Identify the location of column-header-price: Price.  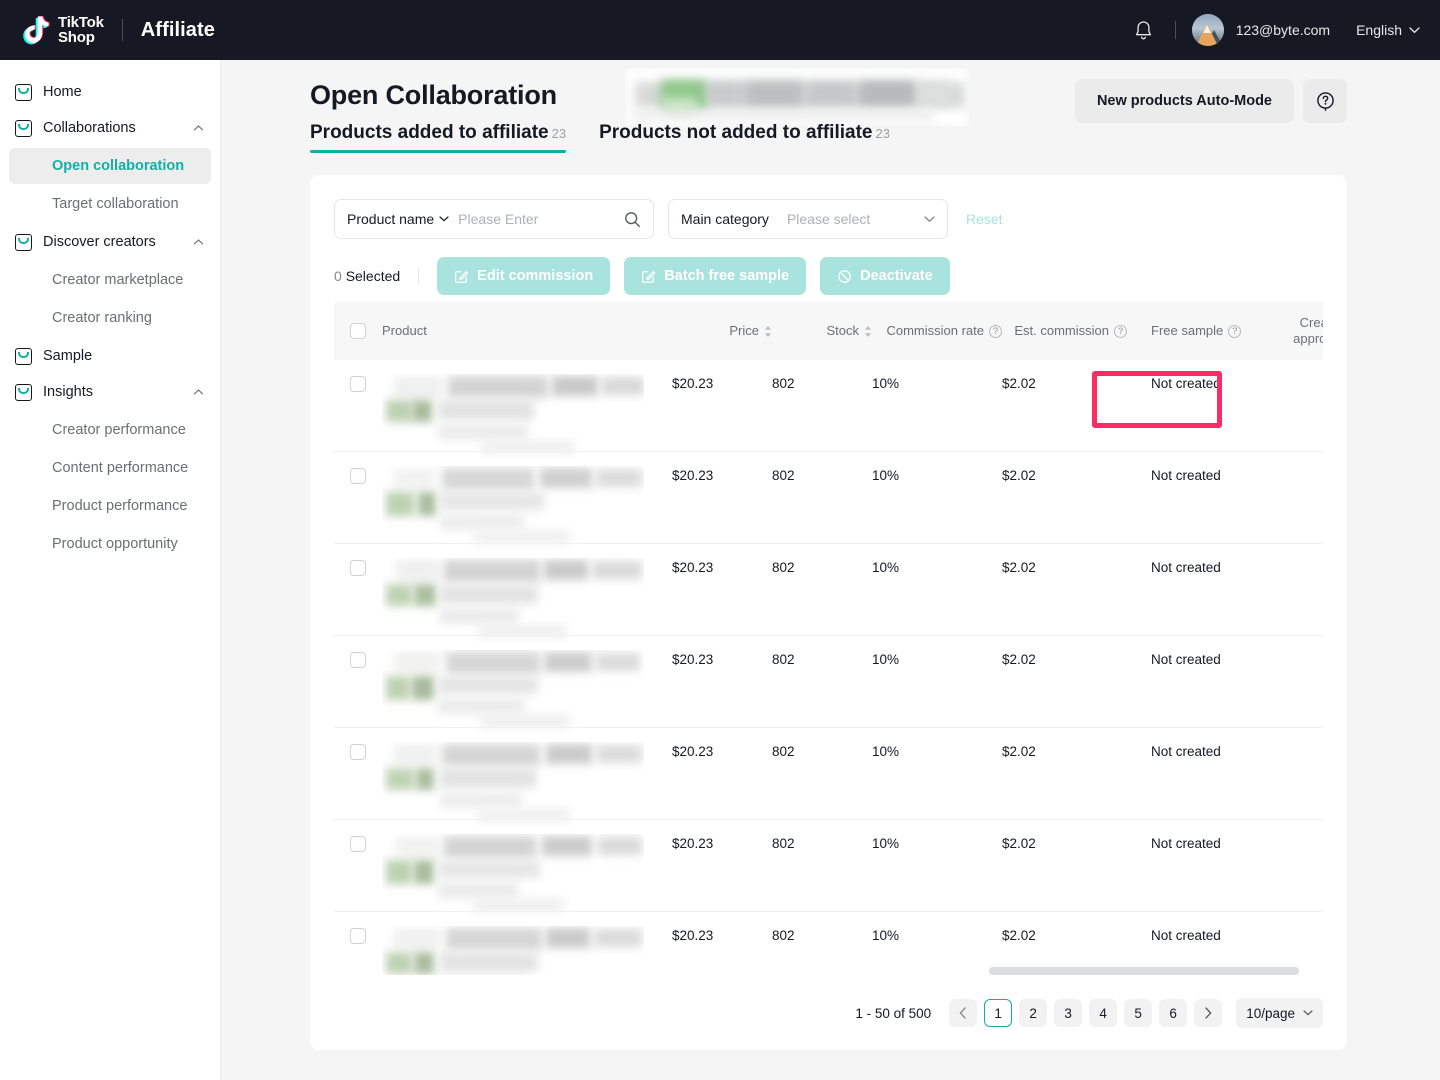
(722, 331).